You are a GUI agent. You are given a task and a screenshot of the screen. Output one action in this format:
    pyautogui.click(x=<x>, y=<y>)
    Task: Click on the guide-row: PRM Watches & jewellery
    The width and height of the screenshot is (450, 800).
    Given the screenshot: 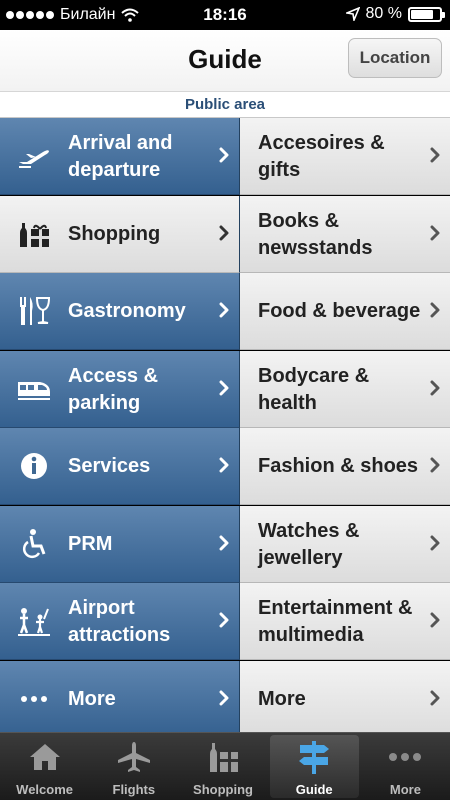 What is the action you would take?
    pyautogui.click(x=225, y=544)
    